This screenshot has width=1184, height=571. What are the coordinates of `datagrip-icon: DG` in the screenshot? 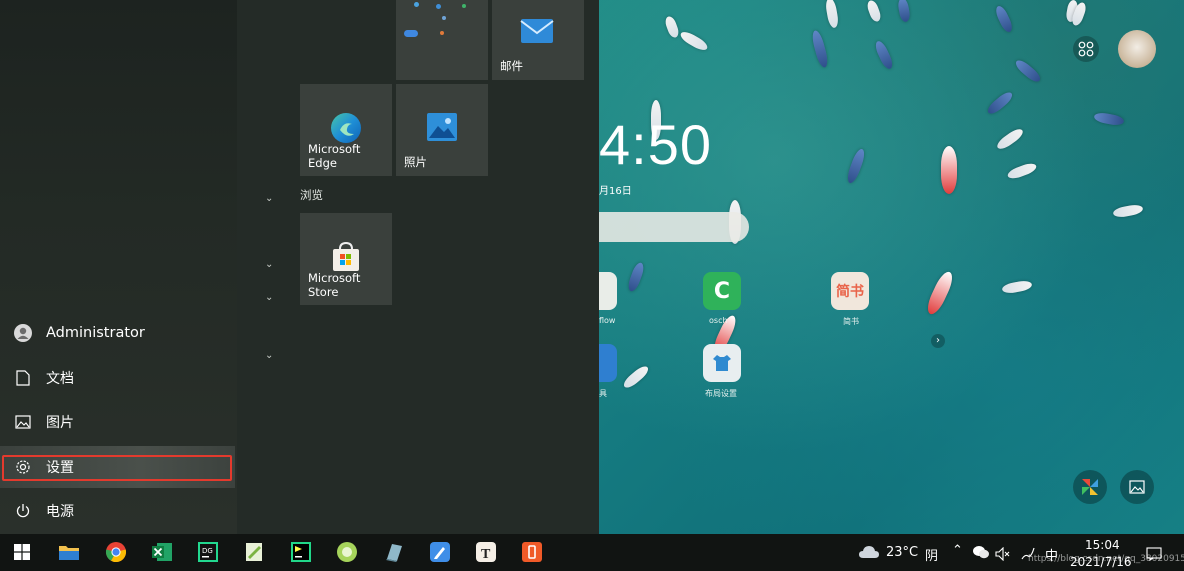 It's located at (208, 552).